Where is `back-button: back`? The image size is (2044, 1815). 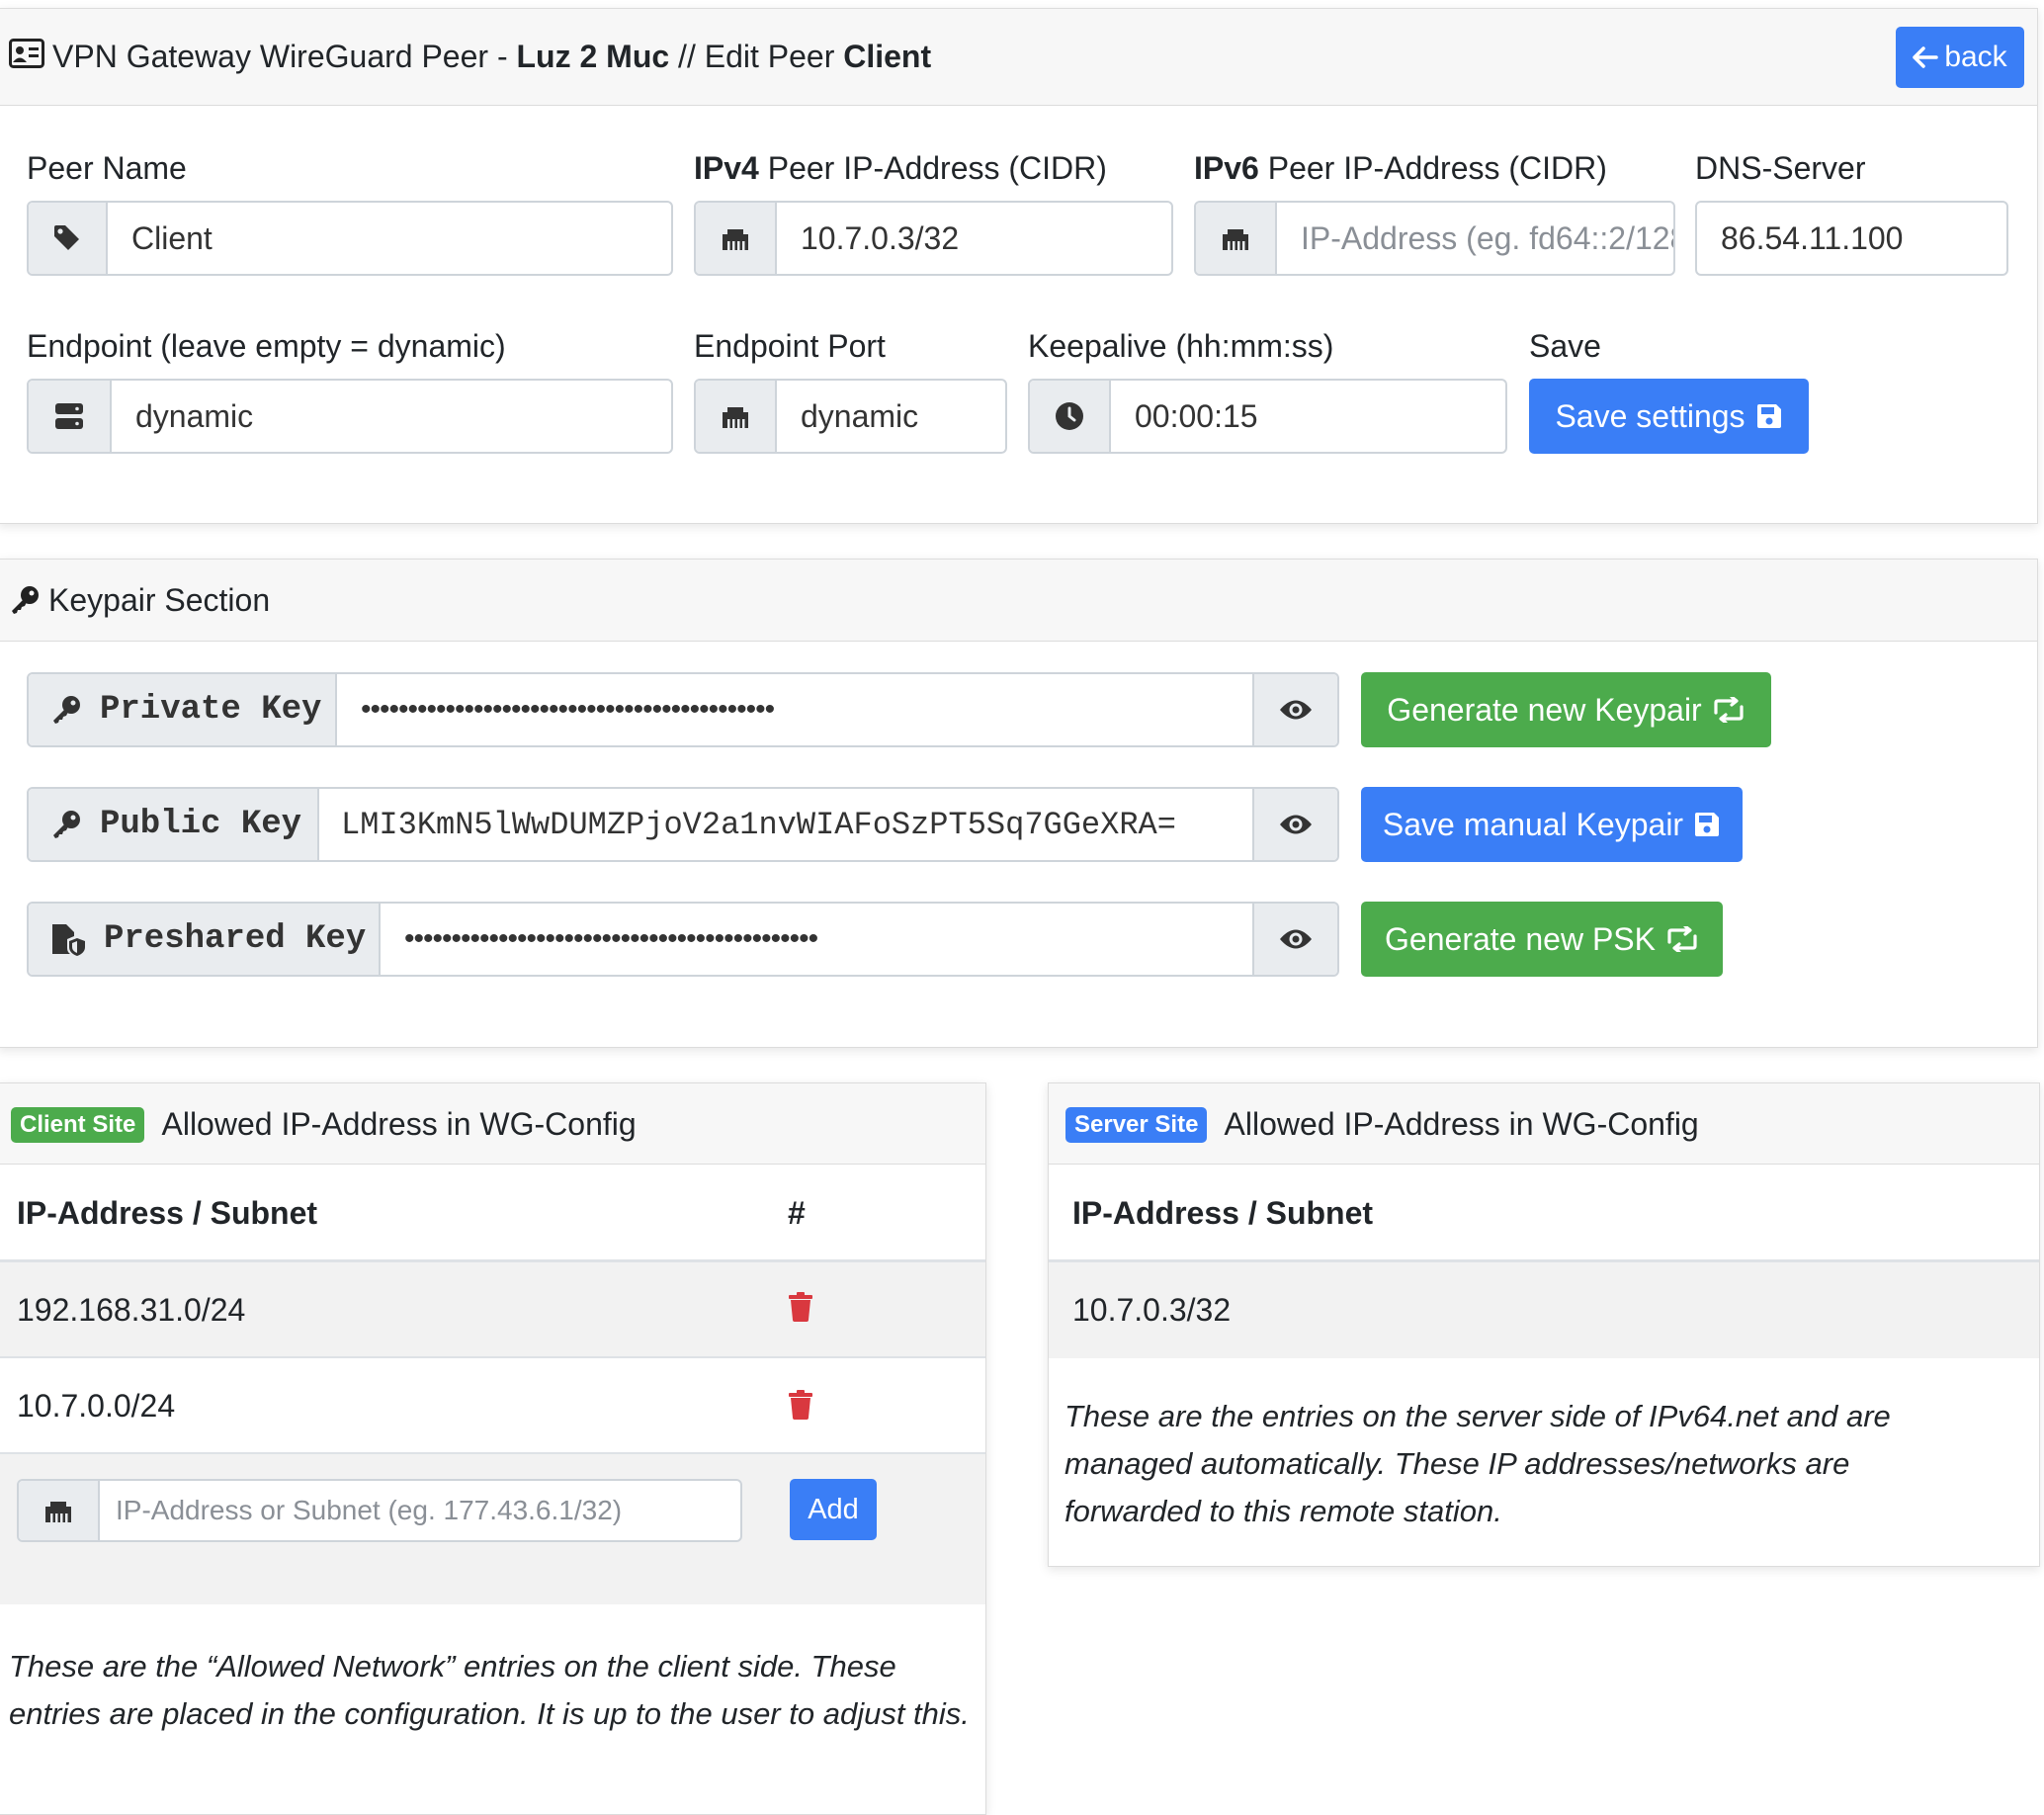 back-button: back is located at coordinates (1960, 58).